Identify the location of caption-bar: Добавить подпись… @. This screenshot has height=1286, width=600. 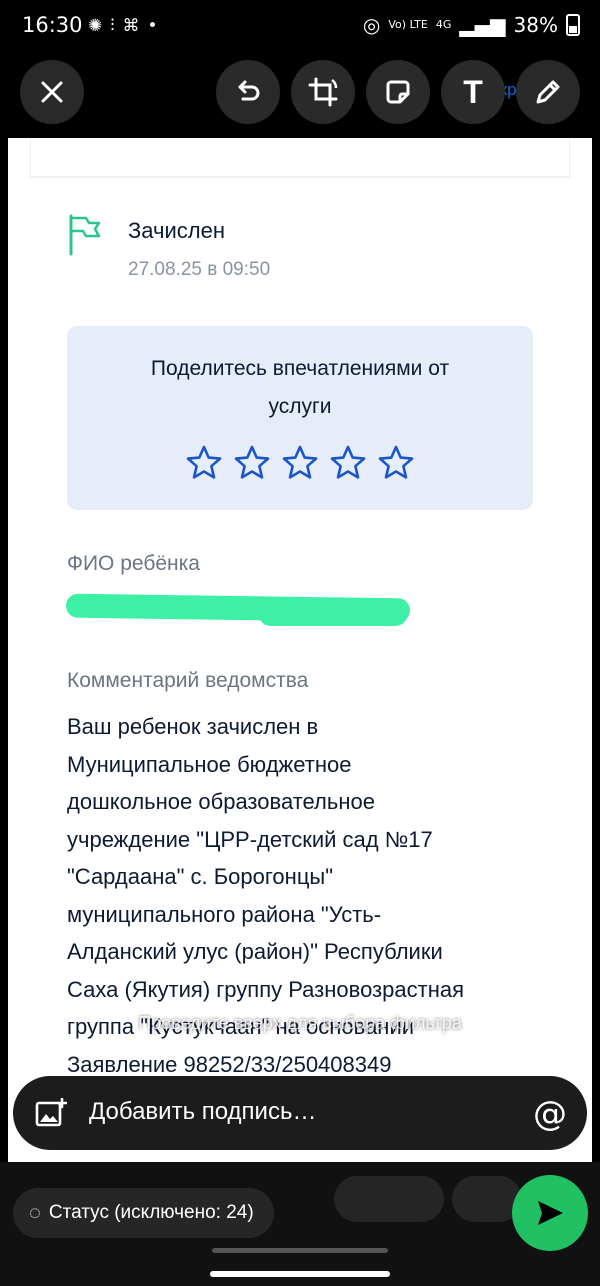
(300, 1113).